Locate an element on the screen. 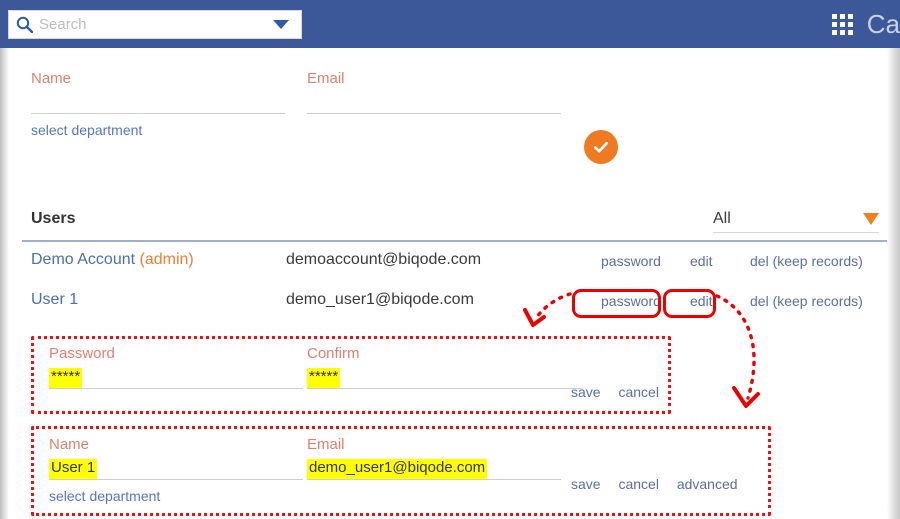 Image resolution: width=900 pixels, height=519 pixels. confirm-password-input: ***** is located at coordinates (445, 376).